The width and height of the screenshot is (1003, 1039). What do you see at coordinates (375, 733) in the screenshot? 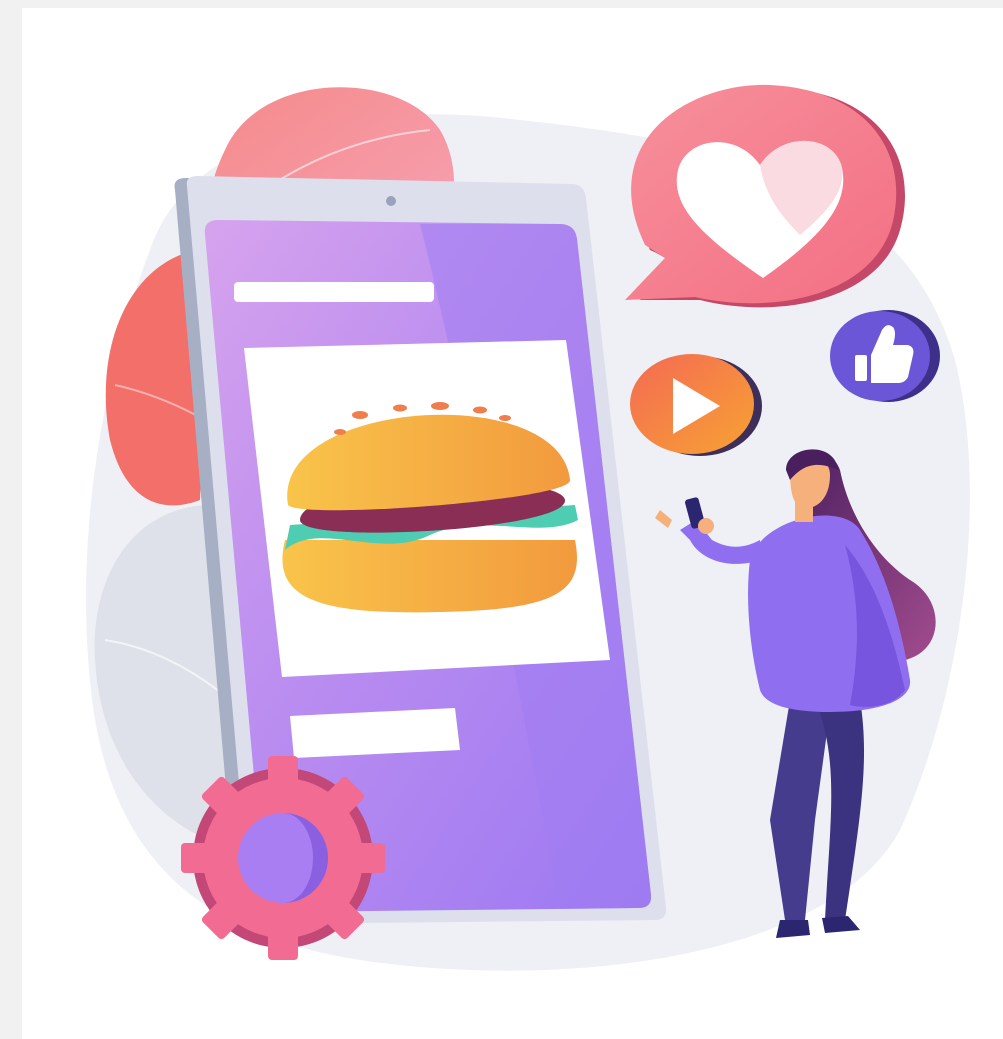
I see `screen-button-bar` at bounding box center [375, 733].